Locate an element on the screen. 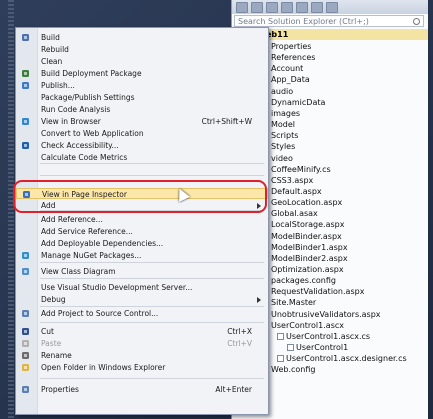 The width and height of the screenshot is (433, 419). show-all-files-icon is located at coordinates (317, 7).